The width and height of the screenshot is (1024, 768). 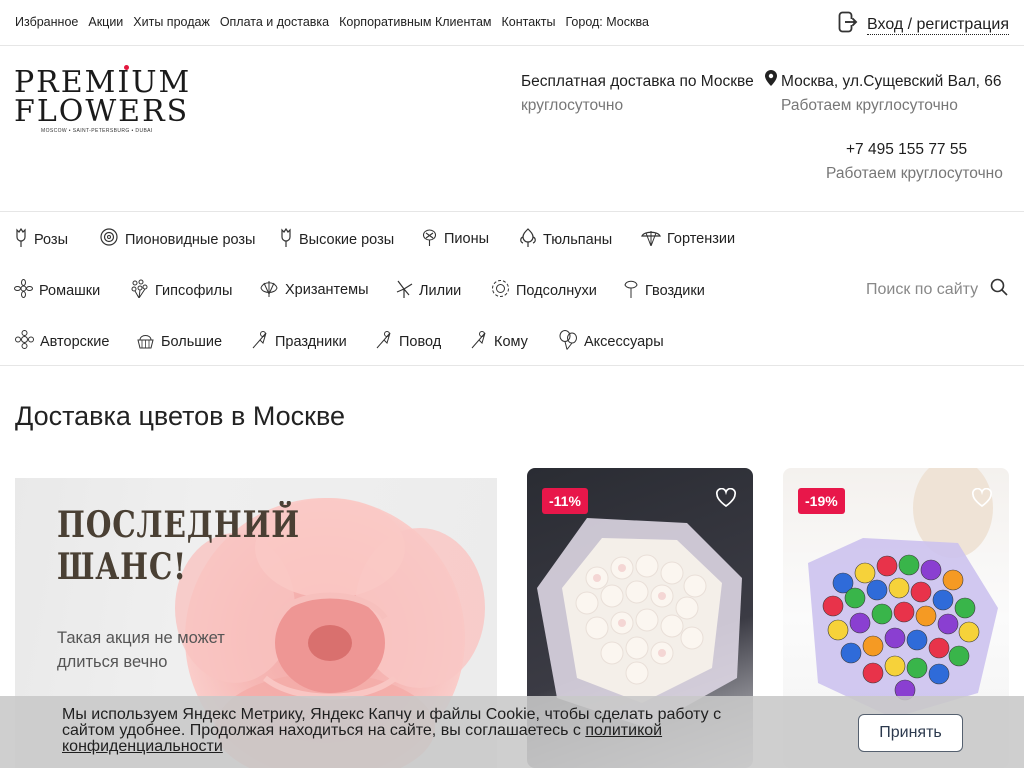 What do you see at coordinates (145, 341) in the screenshot?
I see `basket-icon` at bounding box center [145, 341].